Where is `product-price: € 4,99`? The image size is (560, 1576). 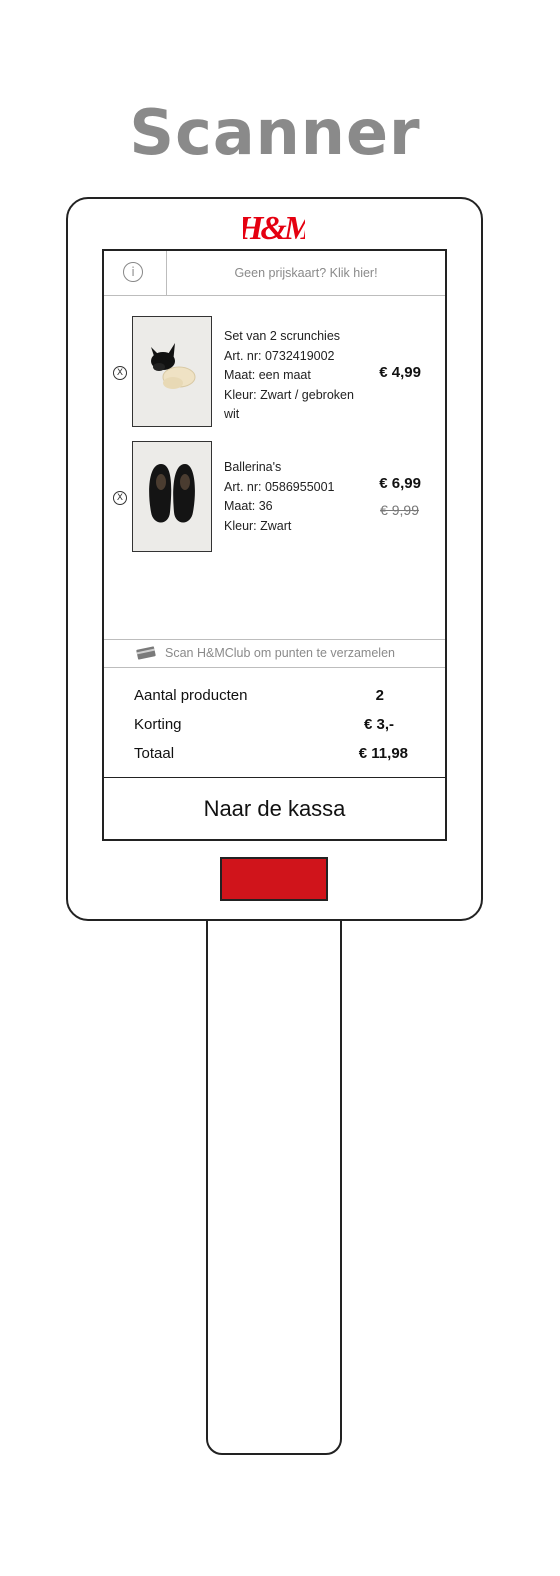 product-price: € 4,99 is located at coordinates (400, 372).